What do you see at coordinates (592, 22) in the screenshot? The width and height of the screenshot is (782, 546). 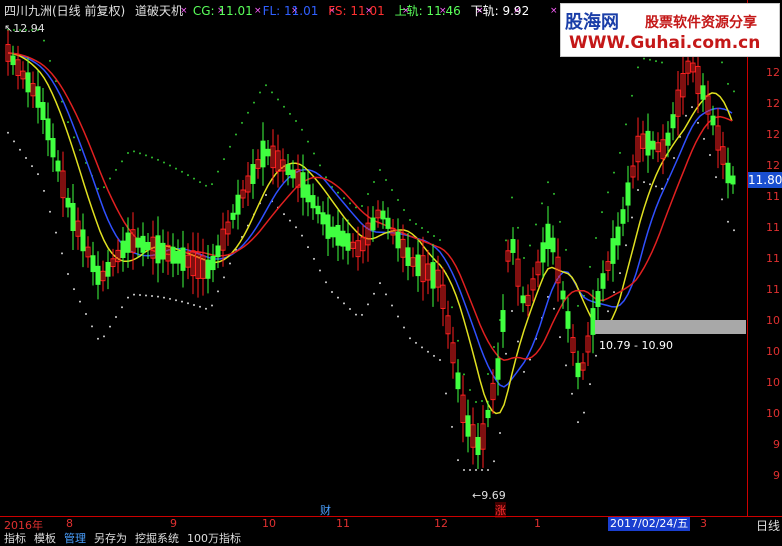 I see `logo-main: 股海网` at bounding box center [592, 22].